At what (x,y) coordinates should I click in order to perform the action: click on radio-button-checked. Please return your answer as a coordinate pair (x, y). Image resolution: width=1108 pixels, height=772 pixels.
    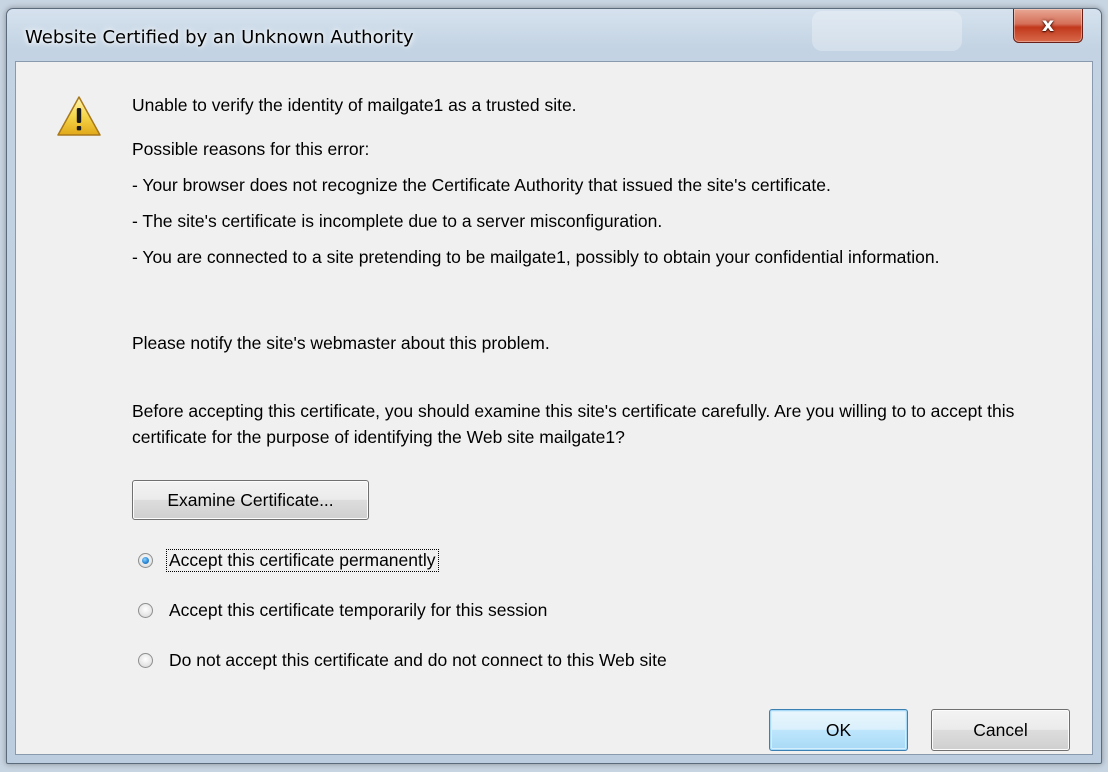
    Looking at the image, I should click on (145, 560).